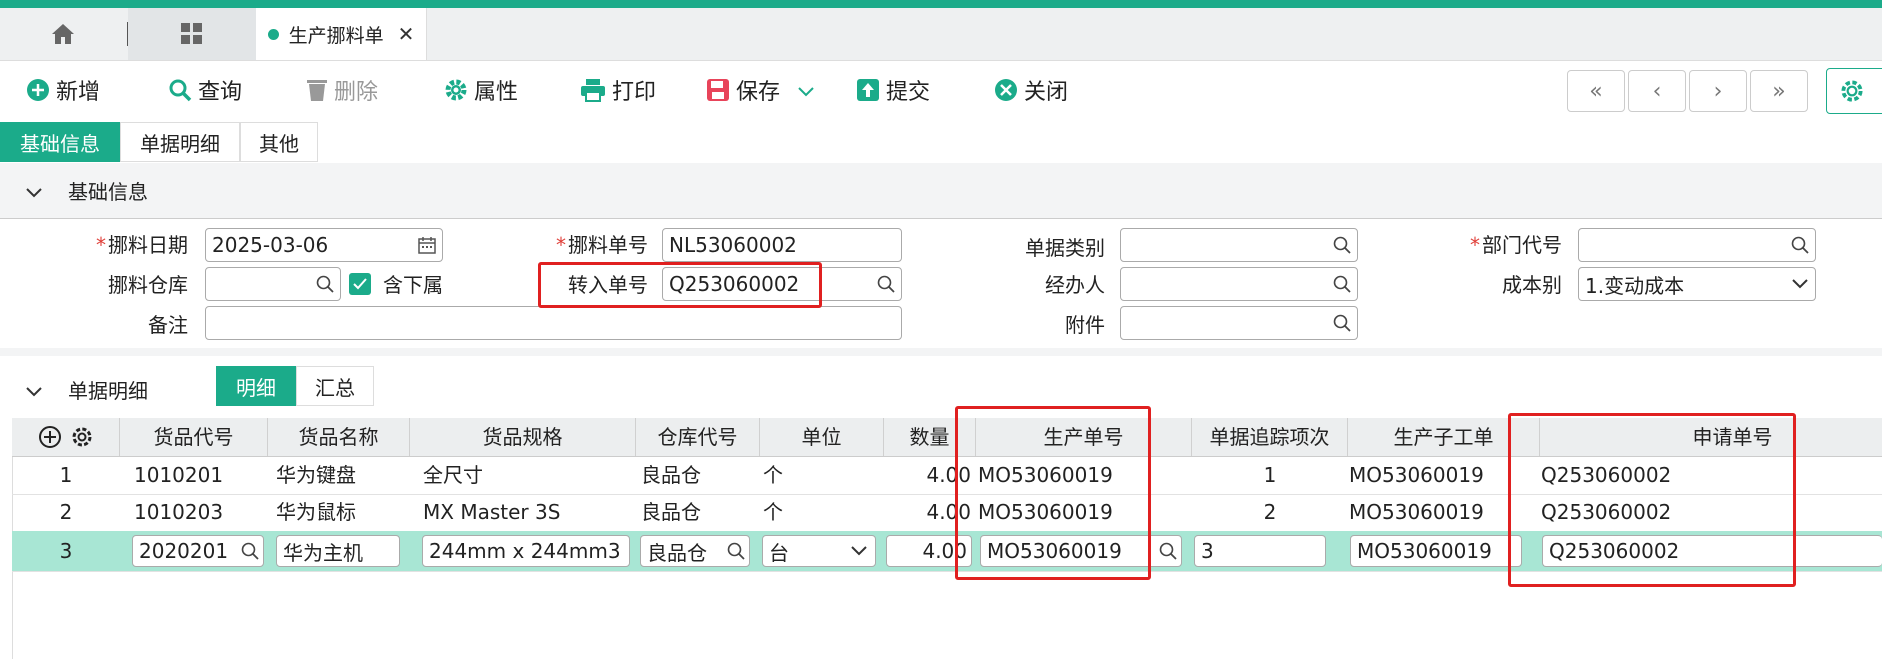  What do you see at coordinates (1081, 551) in the screenshot?
I see `cell-mo-input: MO53060019` at bounding box center [1081, 551].